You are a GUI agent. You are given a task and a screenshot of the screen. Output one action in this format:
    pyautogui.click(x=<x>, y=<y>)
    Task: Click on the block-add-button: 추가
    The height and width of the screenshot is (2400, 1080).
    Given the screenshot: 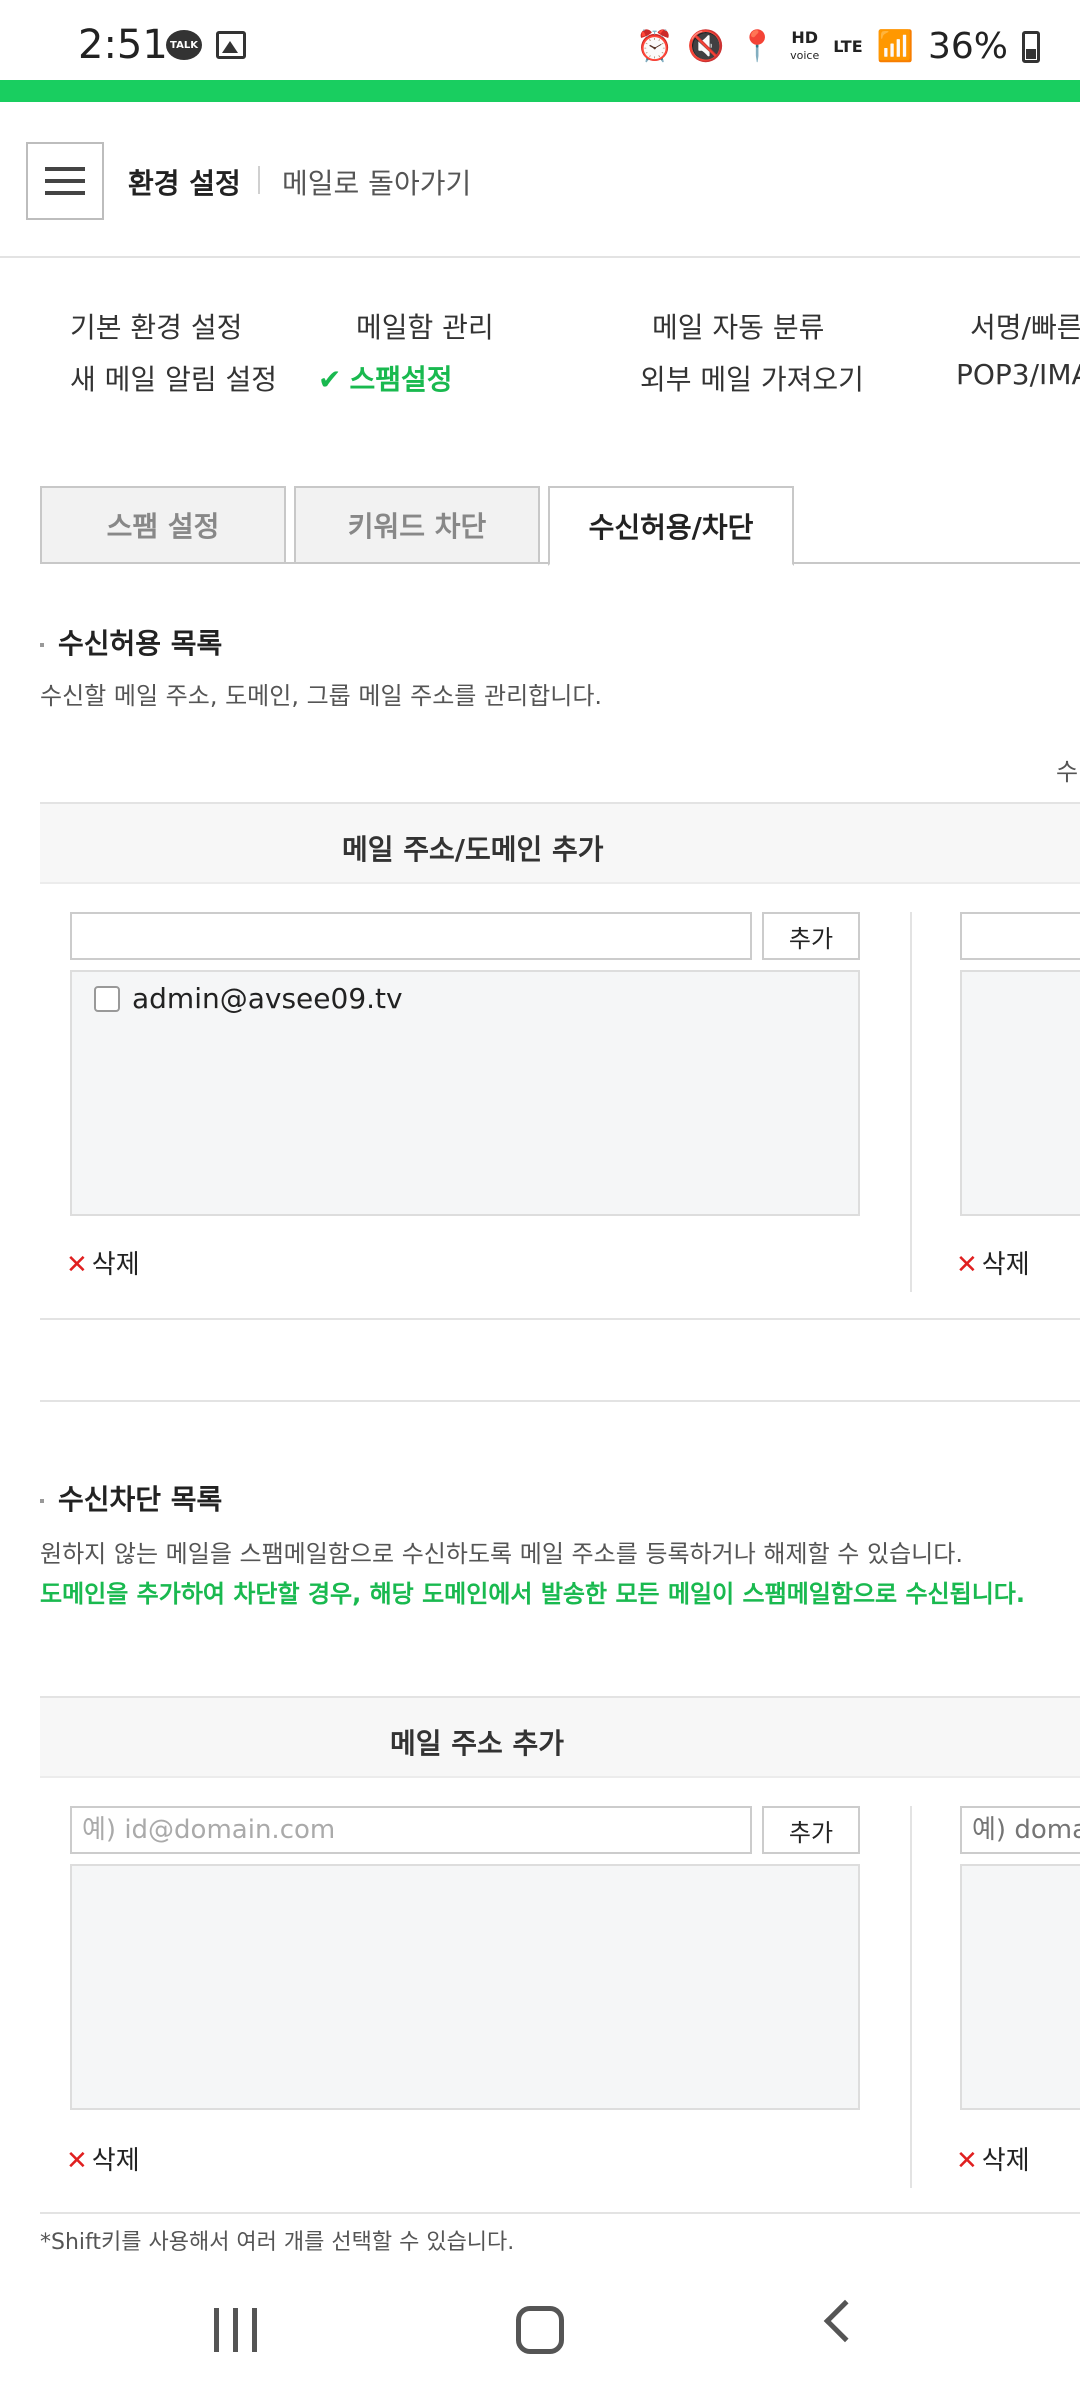 What is the action you would take?
    pyautogui.click(x=811, y=1830)
    